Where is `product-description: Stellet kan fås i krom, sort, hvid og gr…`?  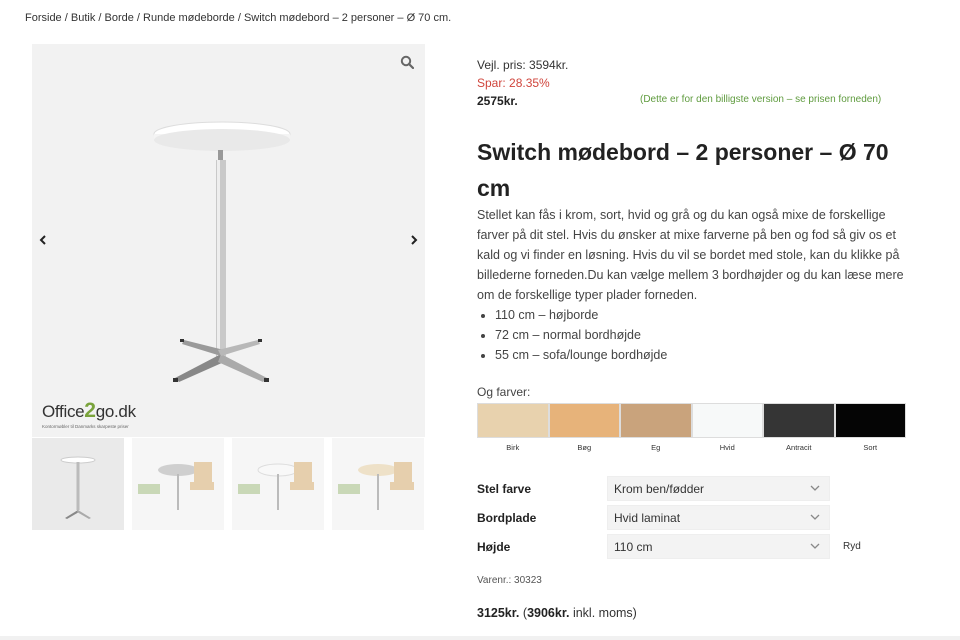 product-description: Stellet kan fås i krom, sort, hvid og gr… is located at coordinates (692, 285).